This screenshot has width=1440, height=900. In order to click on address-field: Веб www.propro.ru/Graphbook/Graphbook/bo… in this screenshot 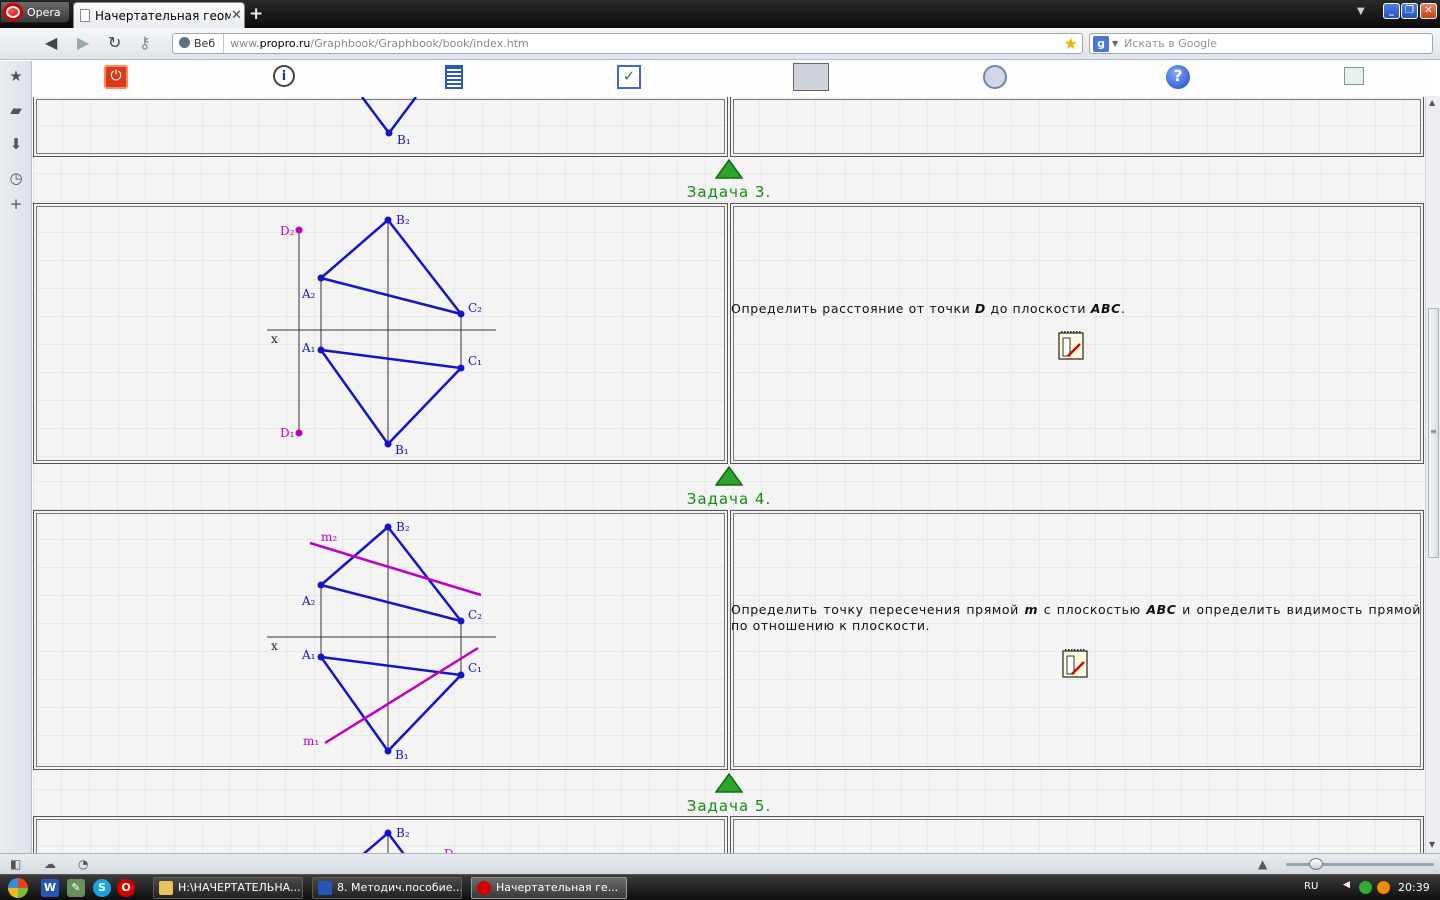, I will do `click(627, 43)`.